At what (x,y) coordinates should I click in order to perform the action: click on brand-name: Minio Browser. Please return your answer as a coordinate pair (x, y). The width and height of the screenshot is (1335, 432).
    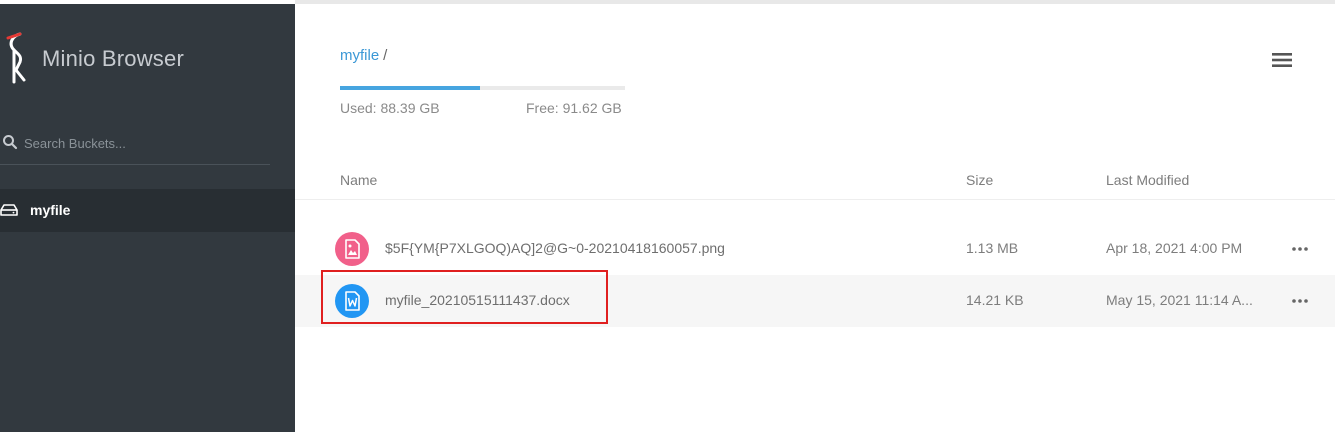
    Looking at the image, I should click on (113, 58).